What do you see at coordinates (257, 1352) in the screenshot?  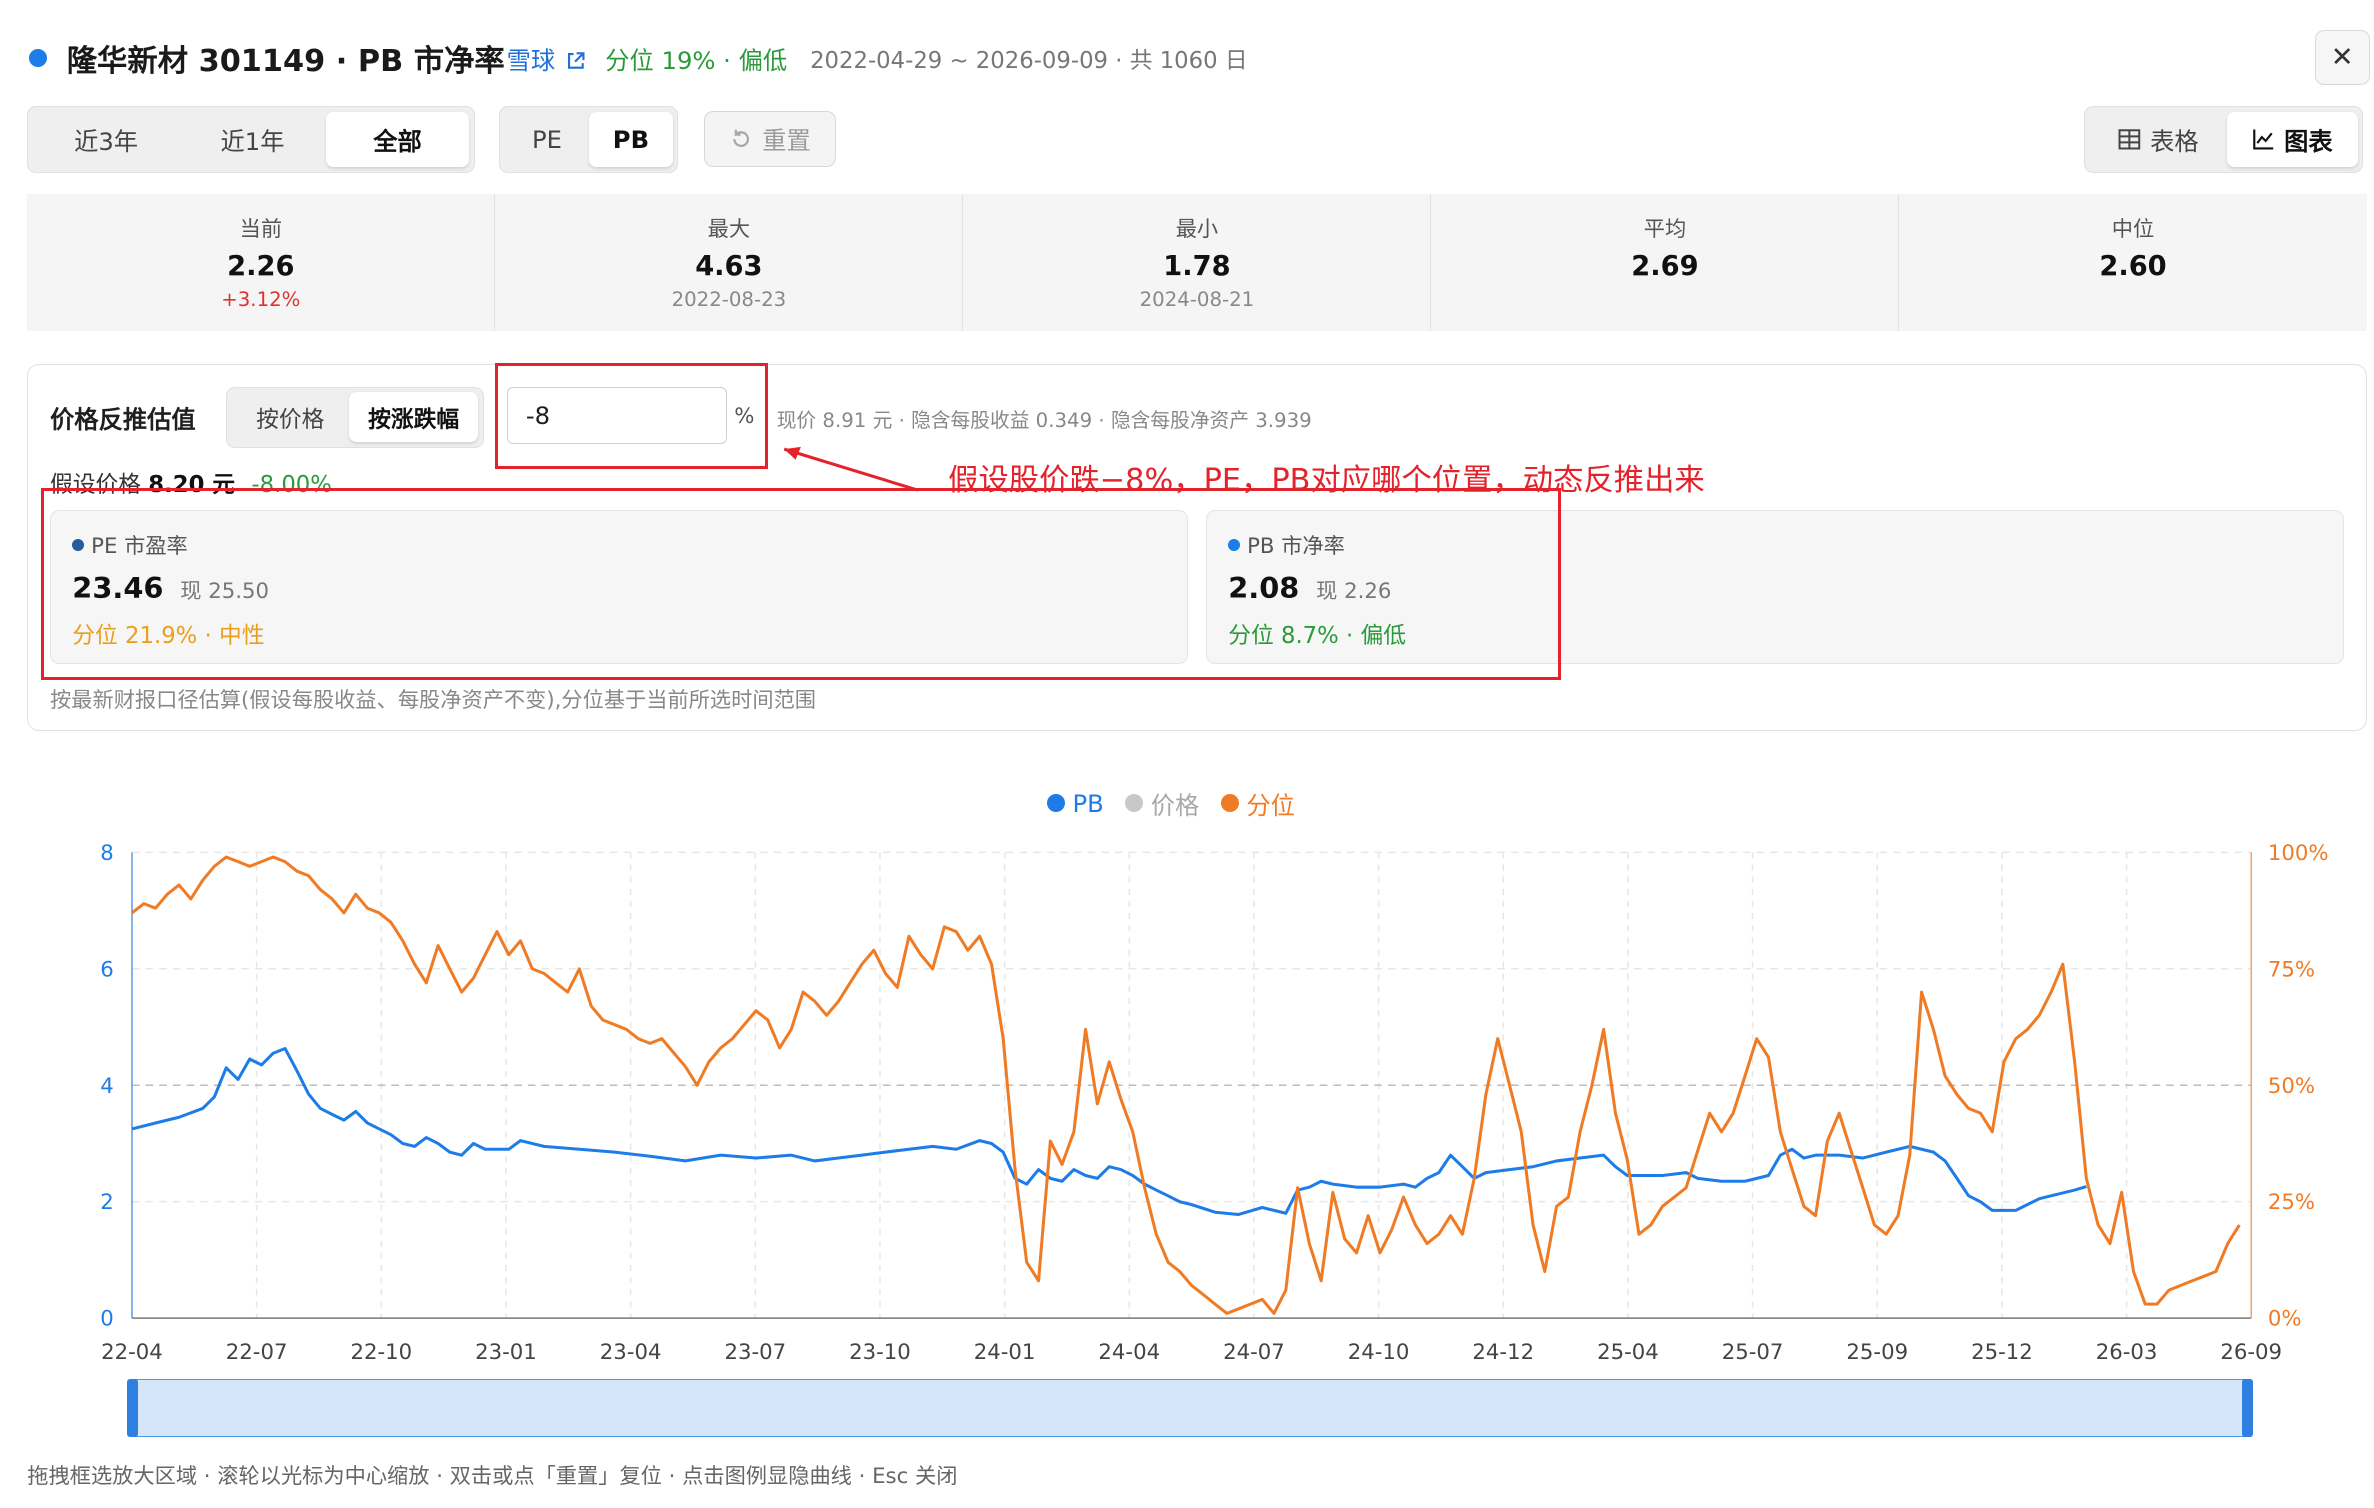 I see `x-tick-label: 22-07` at bounding box center [257, 1352].